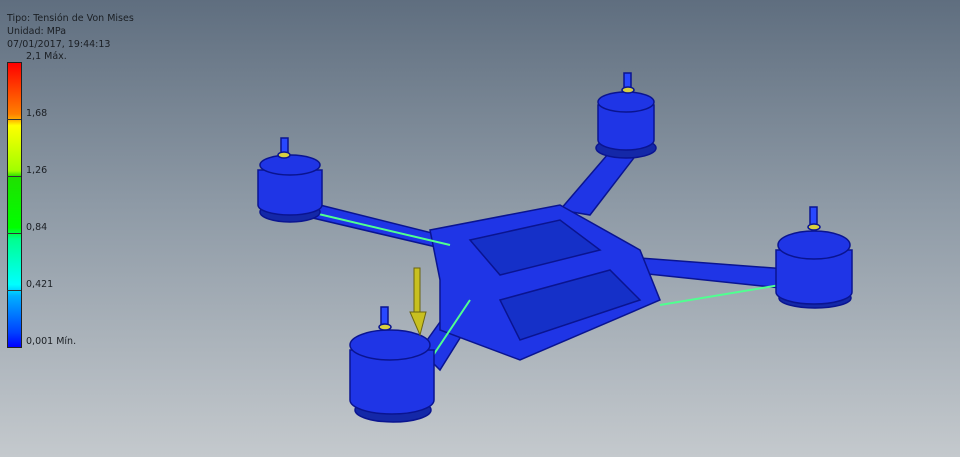 This screenshot has height=457, width=960. I want to click on motor-front-left, so click(290, 180).